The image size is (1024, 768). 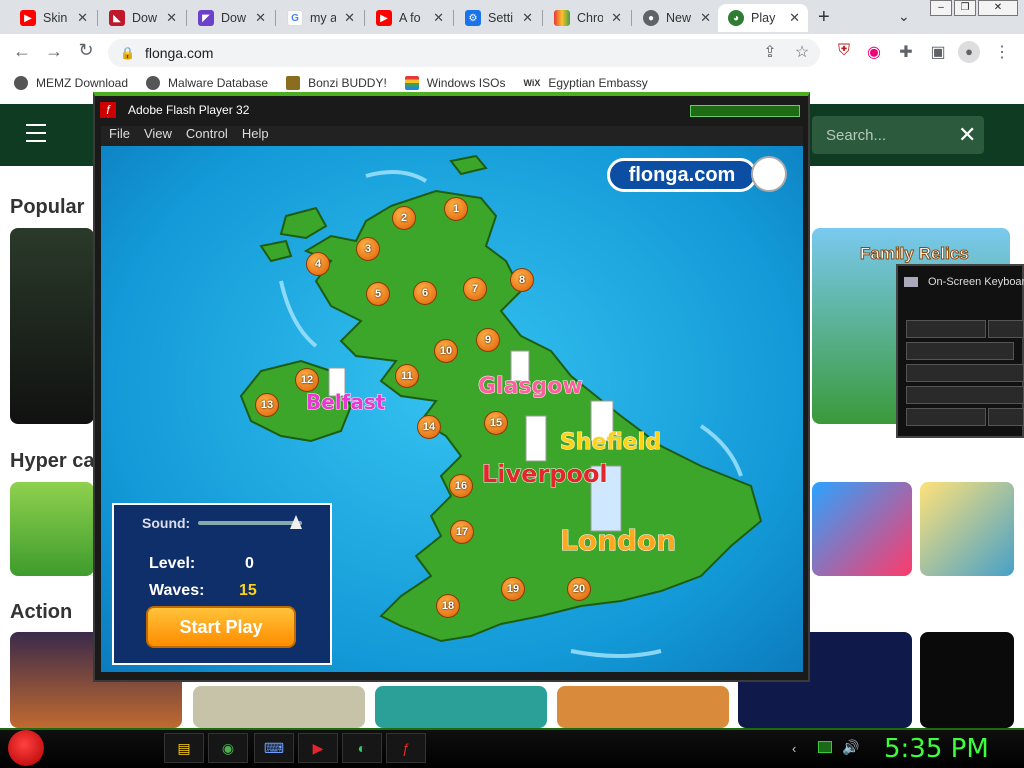 I want to click on tab-7: Chro ✕, so click(x=587, y=18).